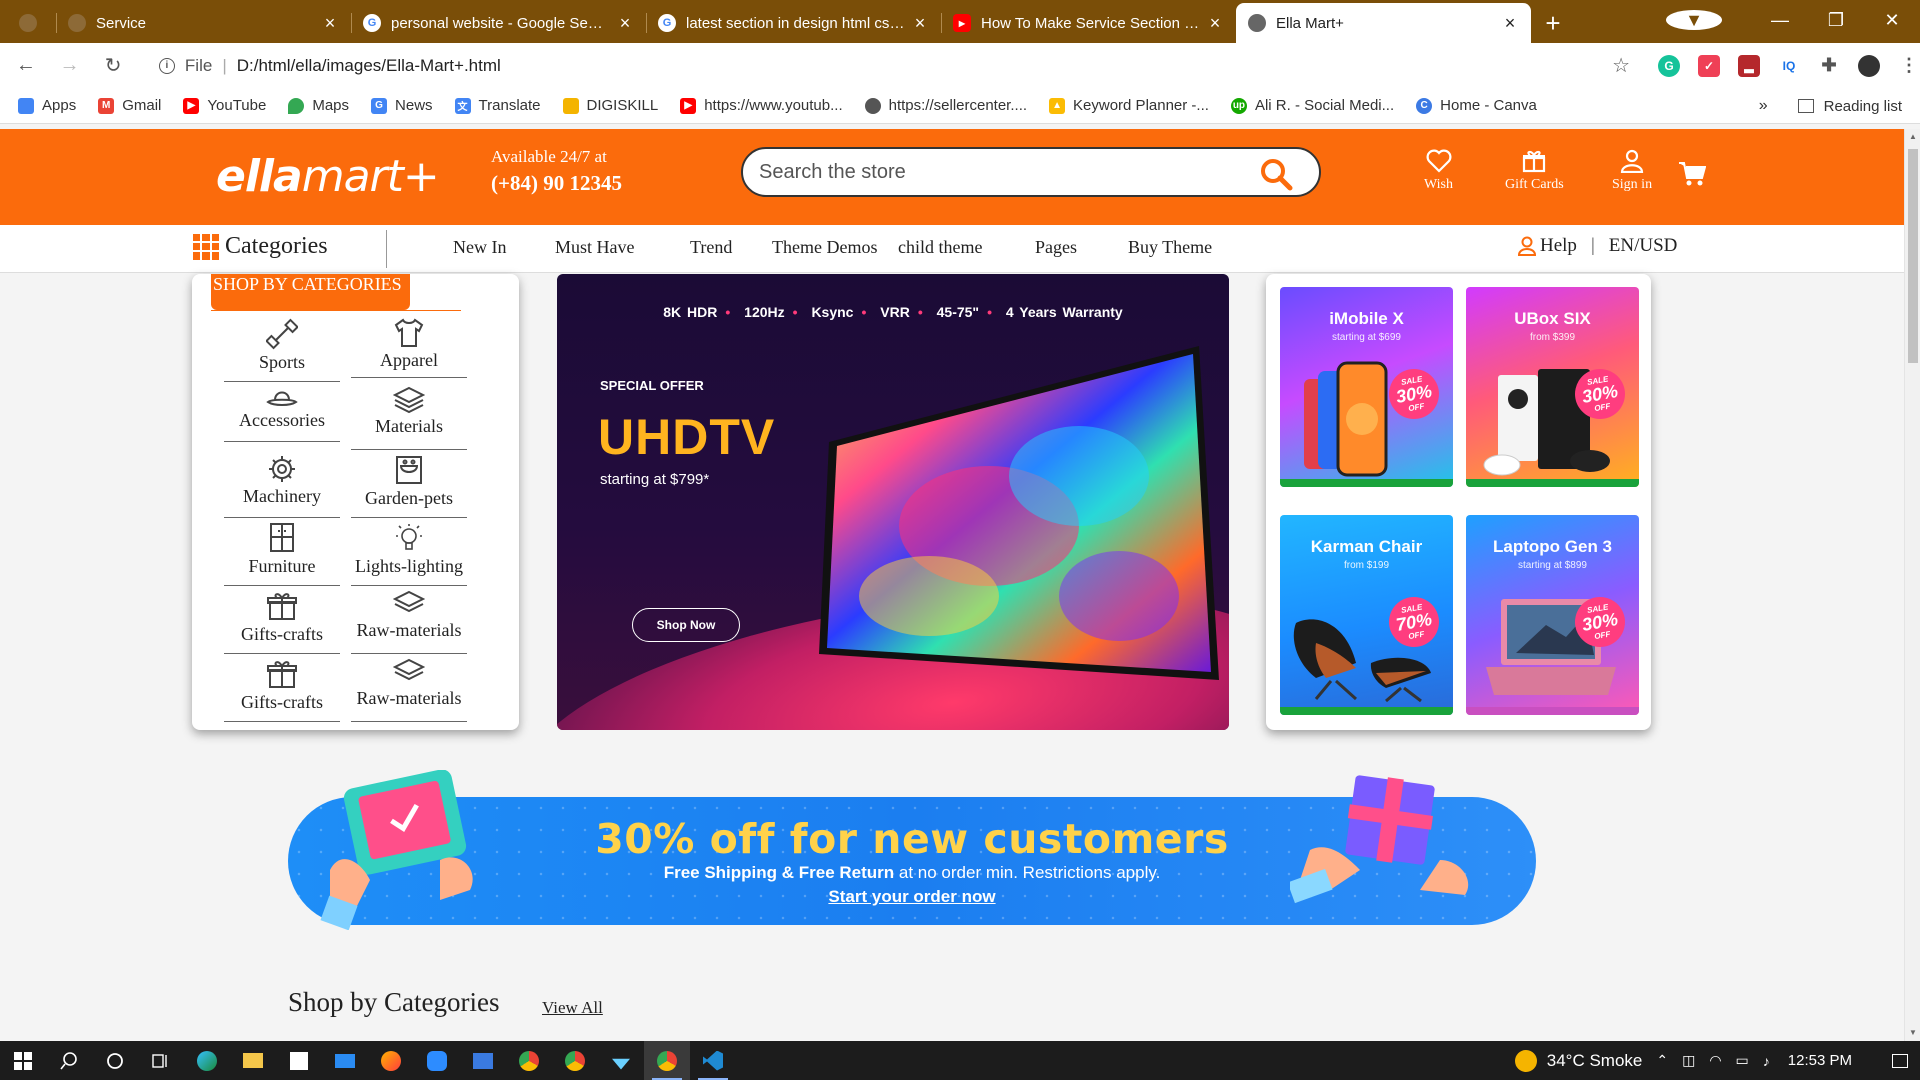 The height and width of the screenshot is (1080, 1920). What do you see at coordinates (1892, 20) in the screenshot?
I see `close-window-icon: ✕` at bounding box center [1892, 20].